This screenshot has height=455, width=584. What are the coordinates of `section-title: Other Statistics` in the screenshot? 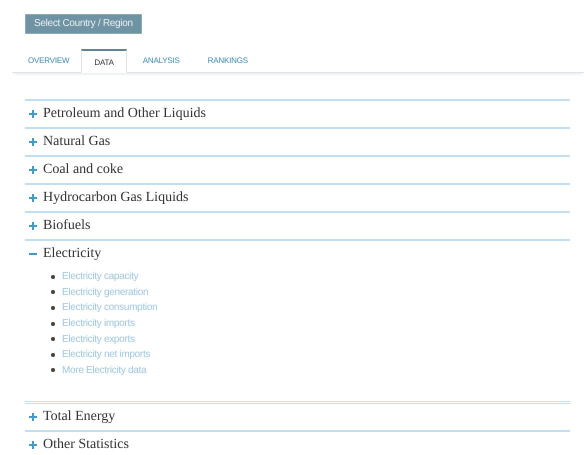 It's located at (86, 445).